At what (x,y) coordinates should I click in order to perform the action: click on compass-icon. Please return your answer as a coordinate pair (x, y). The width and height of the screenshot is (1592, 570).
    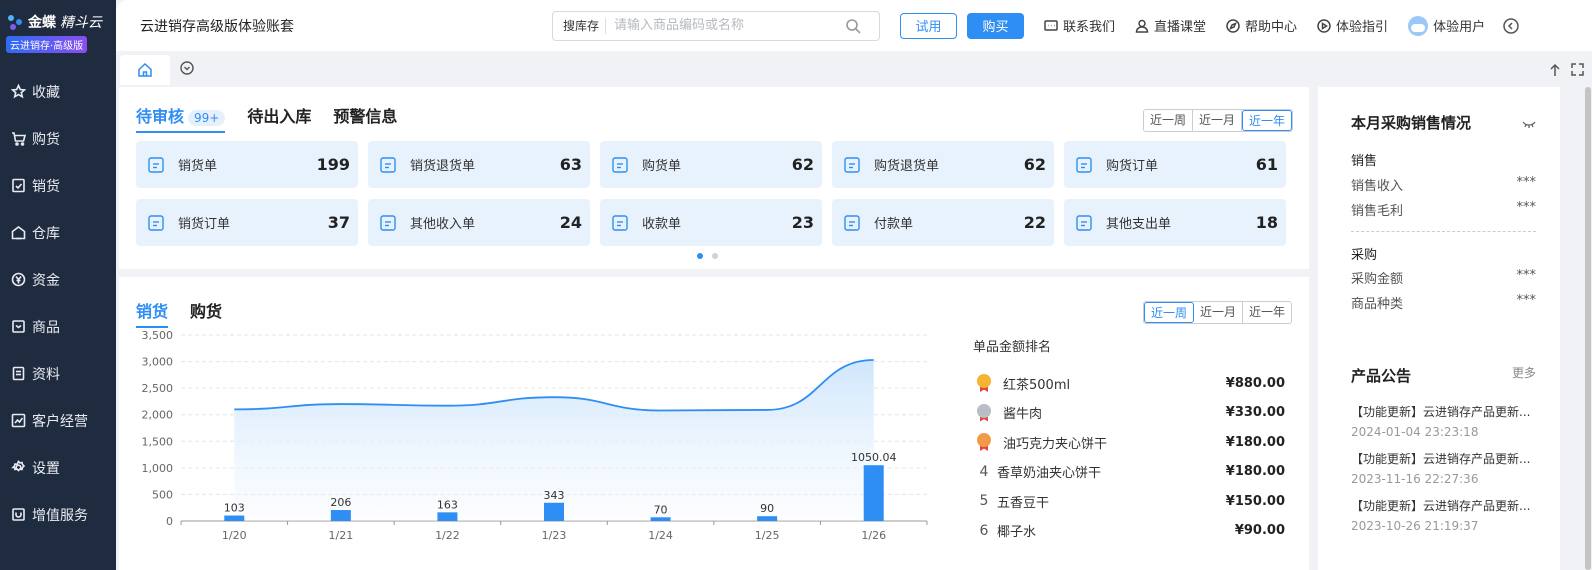
    Looking at the image, I should click on (1233, 25).